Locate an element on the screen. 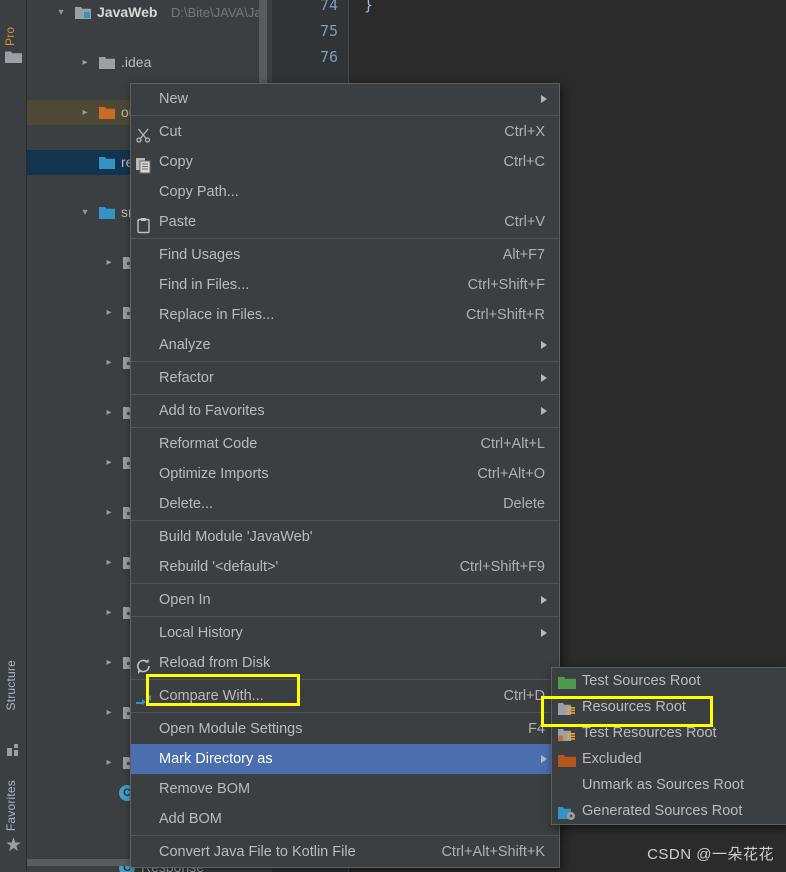 The height and width of the screenshot is (872, 786). submenu-item-label: Excluded is located at coordinates (612, 759).